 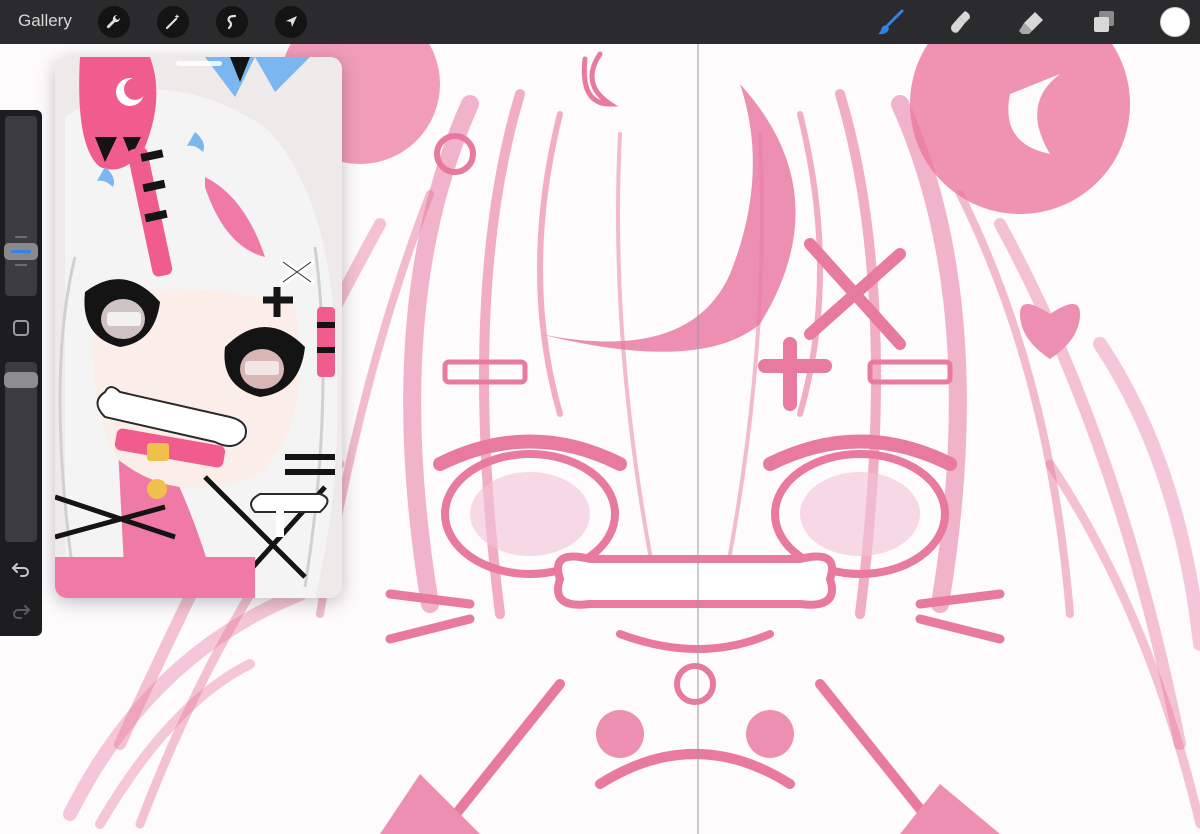 I want to click on opacity-thumb, so click(x=21, y=380).